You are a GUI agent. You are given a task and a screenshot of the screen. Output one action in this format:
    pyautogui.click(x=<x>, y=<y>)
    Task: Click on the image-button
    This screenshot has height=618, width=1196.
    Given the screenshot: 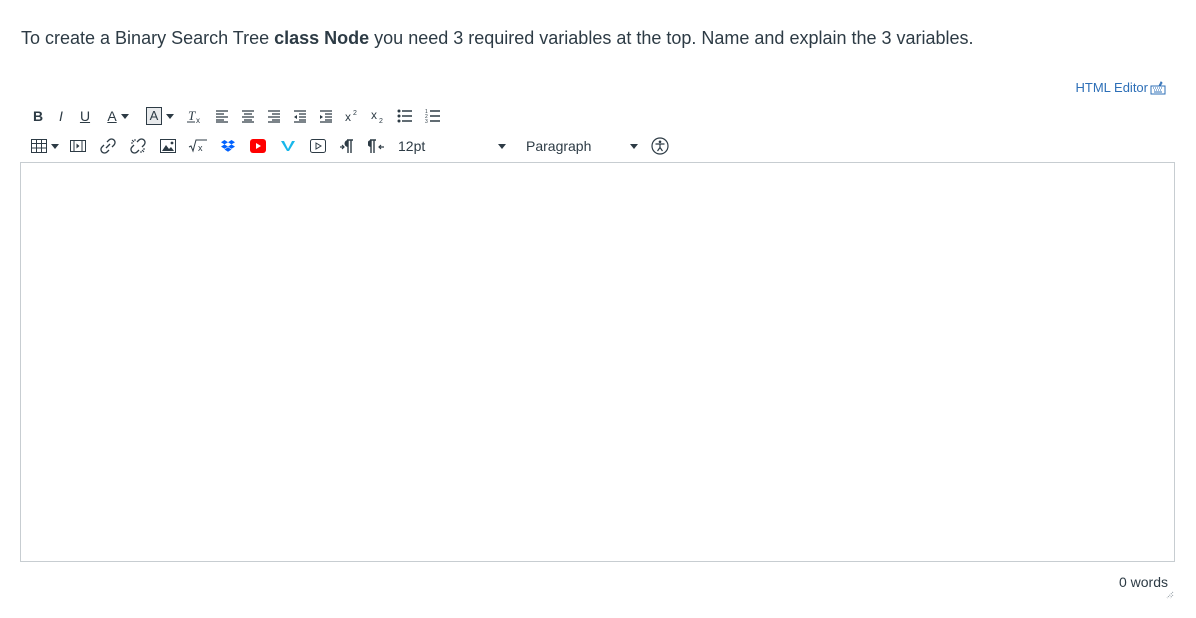 What is the action you would take?
    pyautogui.click(x=168, y=146)
    